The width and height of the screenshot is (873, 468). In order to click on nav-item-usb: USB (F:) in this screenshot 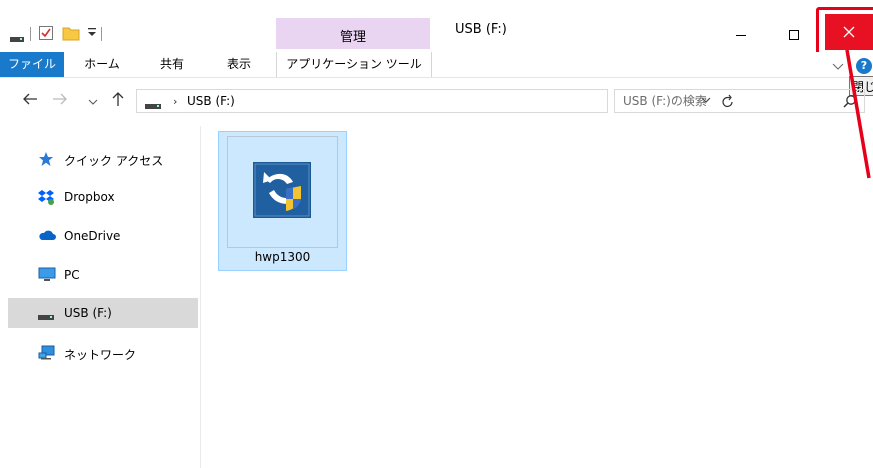, I will do `click(103, 313)`.